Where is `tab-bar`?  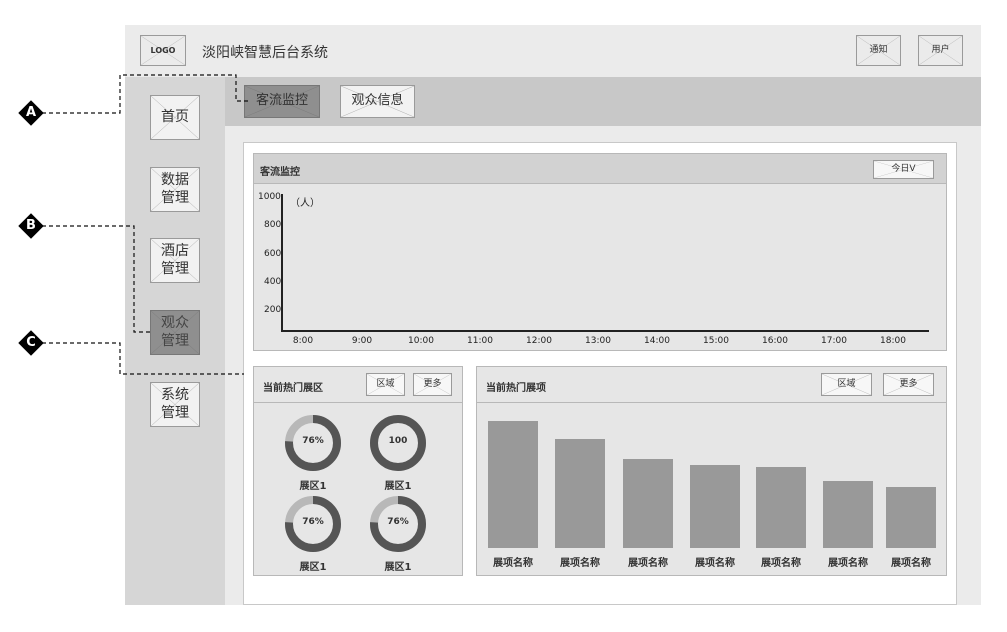
tab-bar is located at coordinates (603, 101).